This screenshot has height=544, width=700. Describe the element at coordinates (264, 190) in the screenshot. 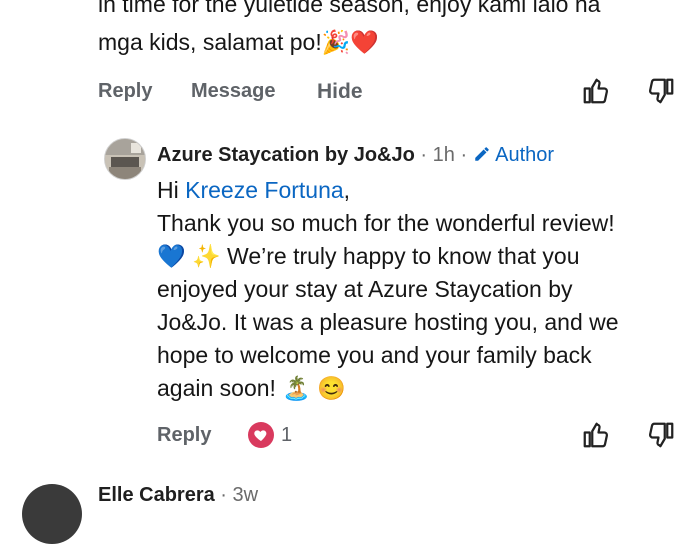

I see `mention-link: Kreeze Fortuna` at that location.